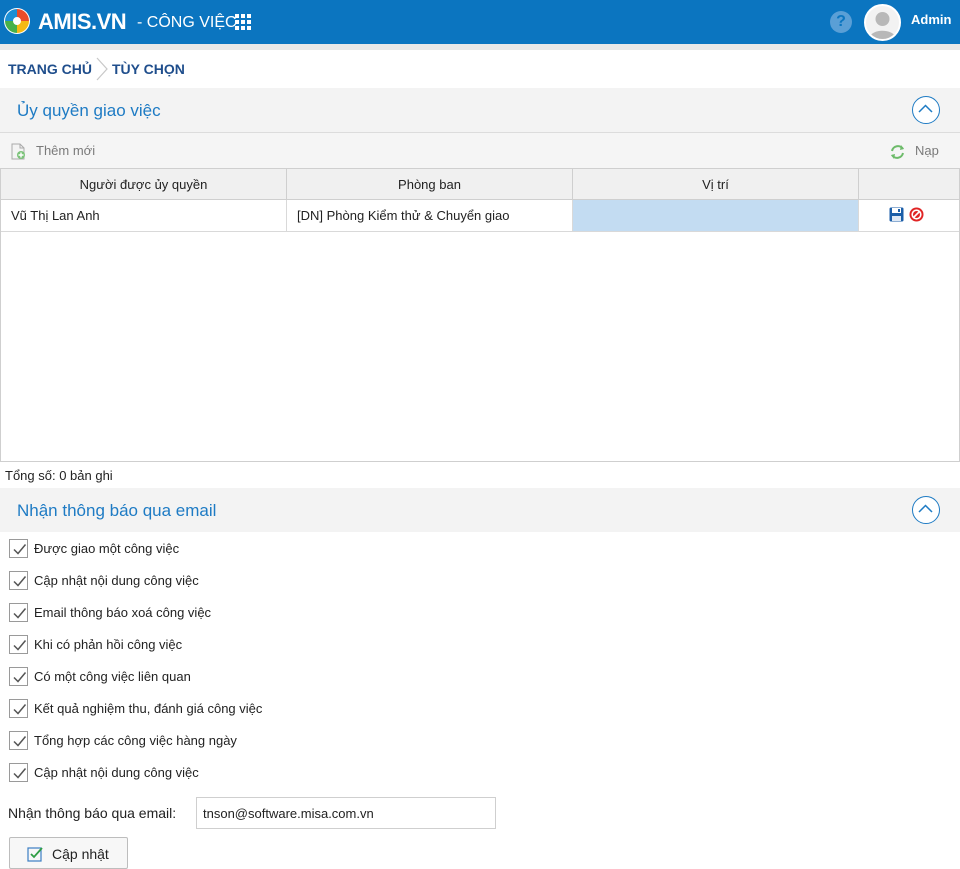 The height and width of the screenshot is (869, 960). Describe the element at coordinates (117, 510) in the screenshot. I see `notifications-title: Nhận thông báo qua email` at that location.